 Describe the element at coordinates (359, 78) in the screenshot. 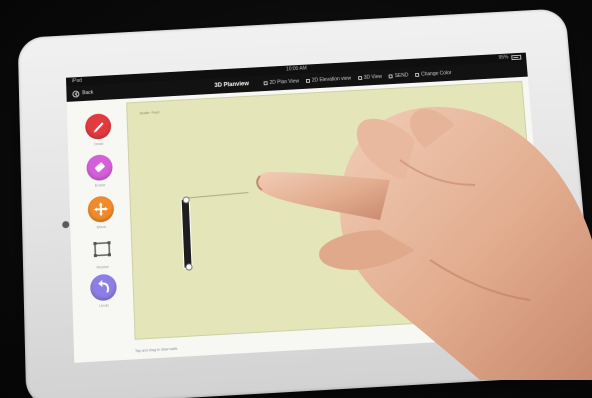

I see `cube-icon` at that location.